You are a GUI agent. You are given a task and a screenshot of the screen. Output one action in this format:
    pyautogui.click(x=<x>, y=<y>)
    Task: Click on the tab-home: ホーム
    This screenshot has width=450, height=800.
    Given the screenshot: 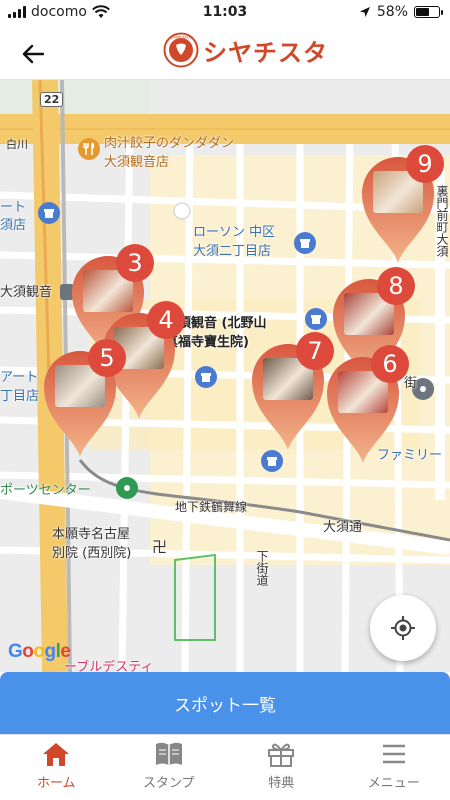 What is the action you would take?
    pyautogui.click(x=56, y=767)
    